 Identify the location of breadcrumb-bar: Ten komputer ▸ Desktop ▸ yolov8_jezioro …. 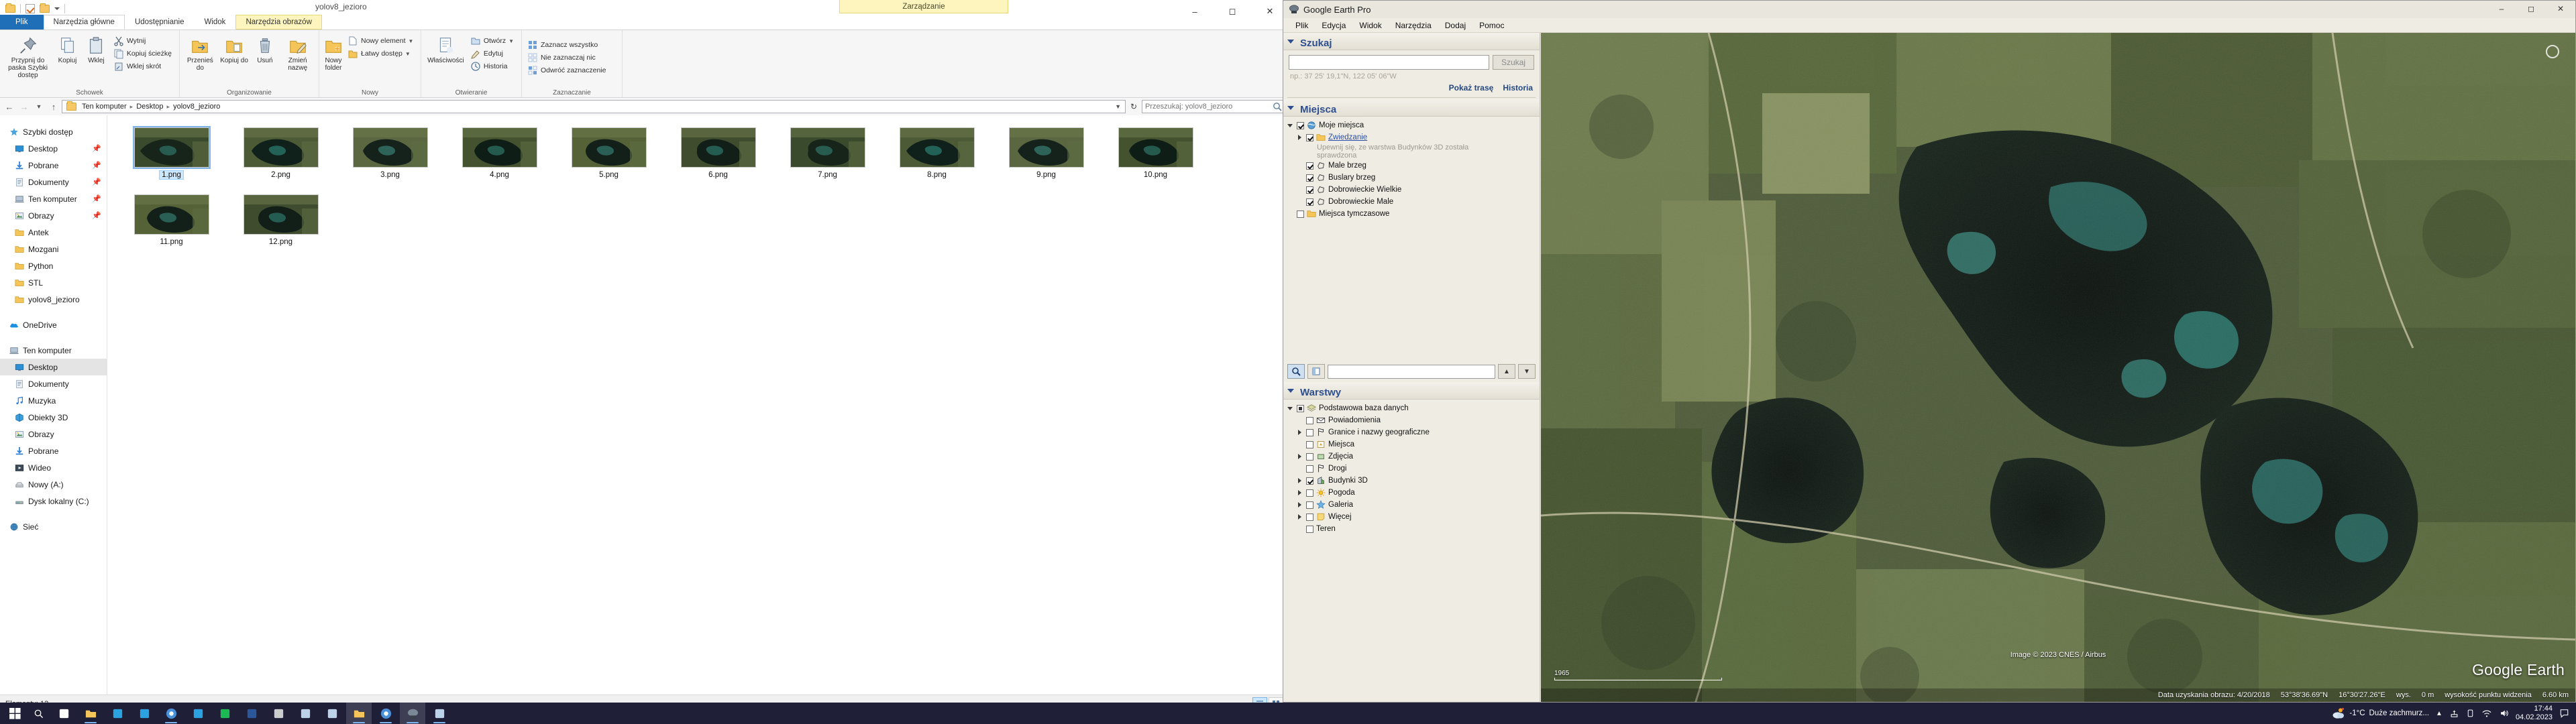
(594, 106).